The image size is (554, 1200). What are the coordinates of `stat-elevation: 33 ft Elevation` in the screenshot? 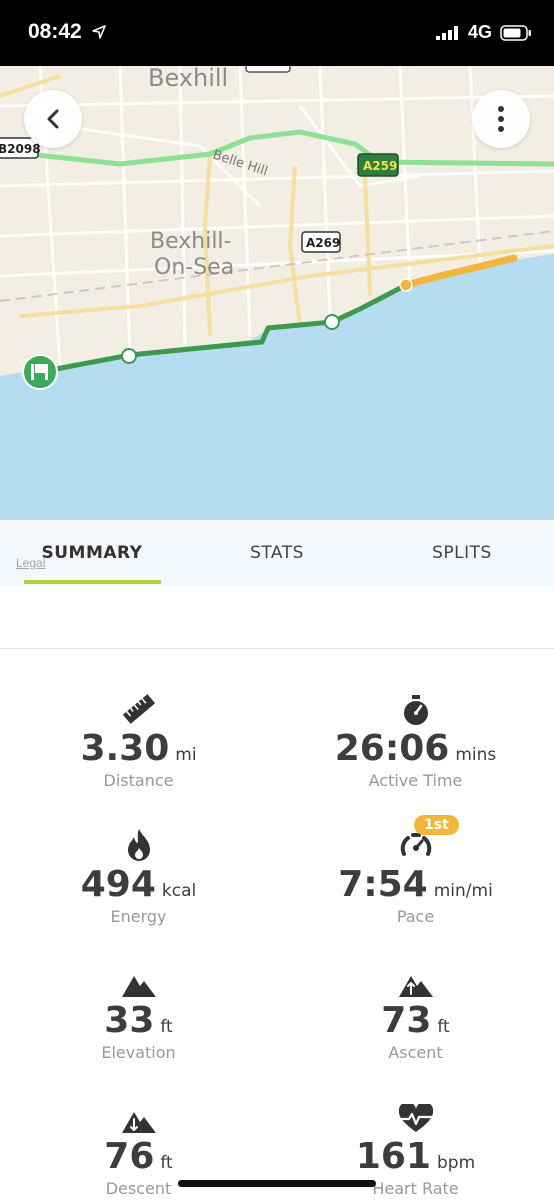 It's located at (138, 1013).